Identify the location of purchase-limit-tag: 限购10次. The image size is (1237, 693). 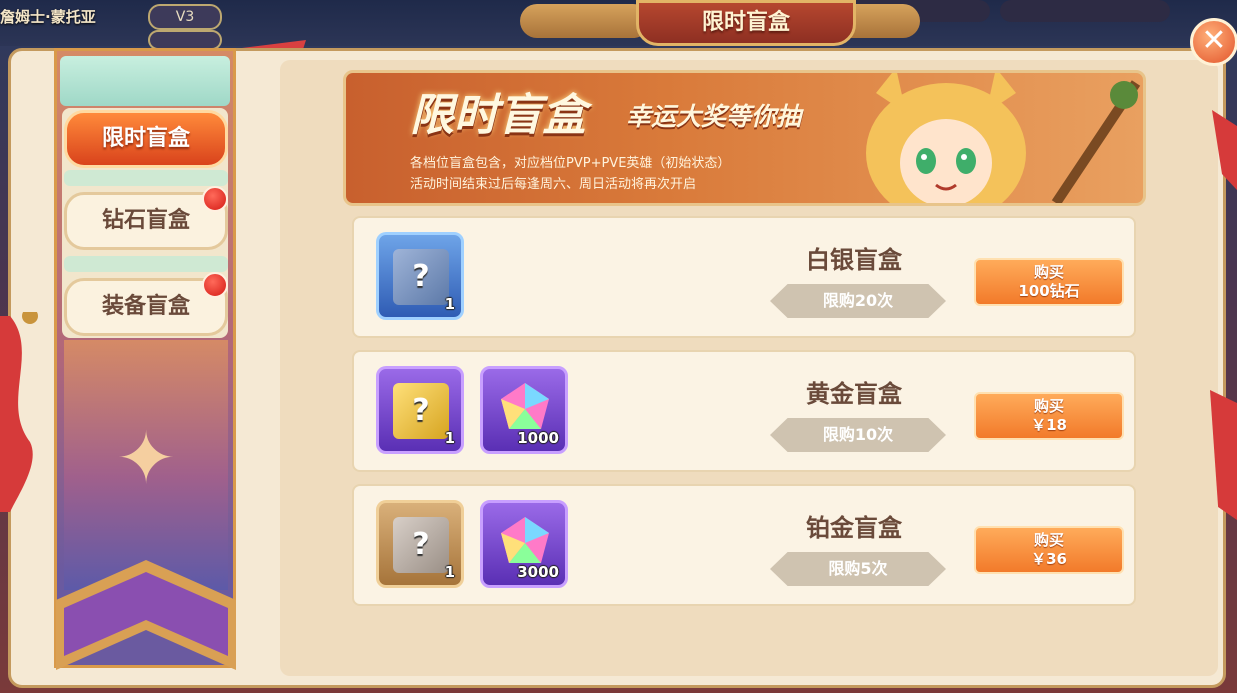
(858, 435).